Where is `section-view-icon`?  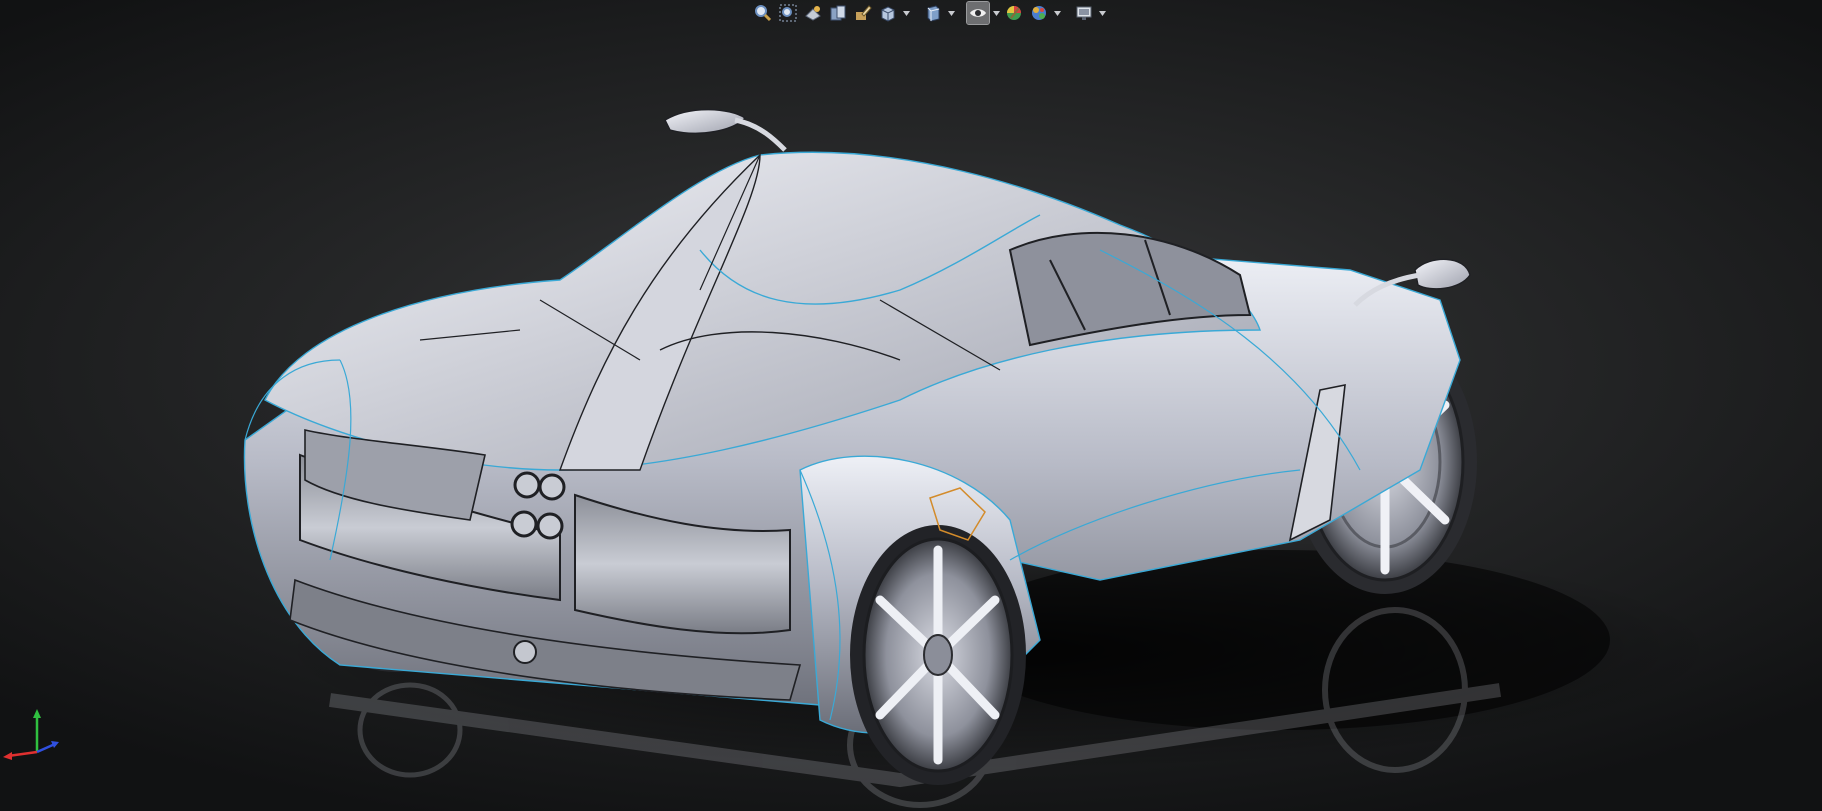
section-view-icon is located at coordinates (838, 13).